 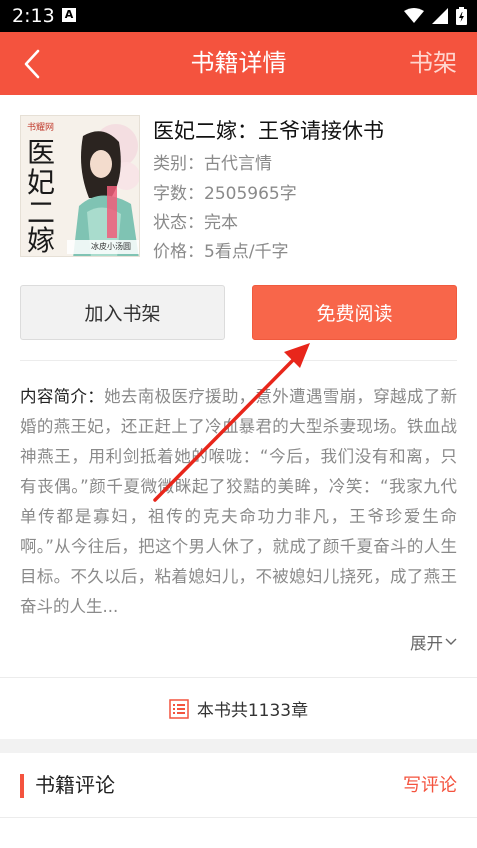 What do you see at coordinates (221, 252) in the screenshot?
I see `book-price: 价格：5看点/千字` at bounding box center [221, 252].